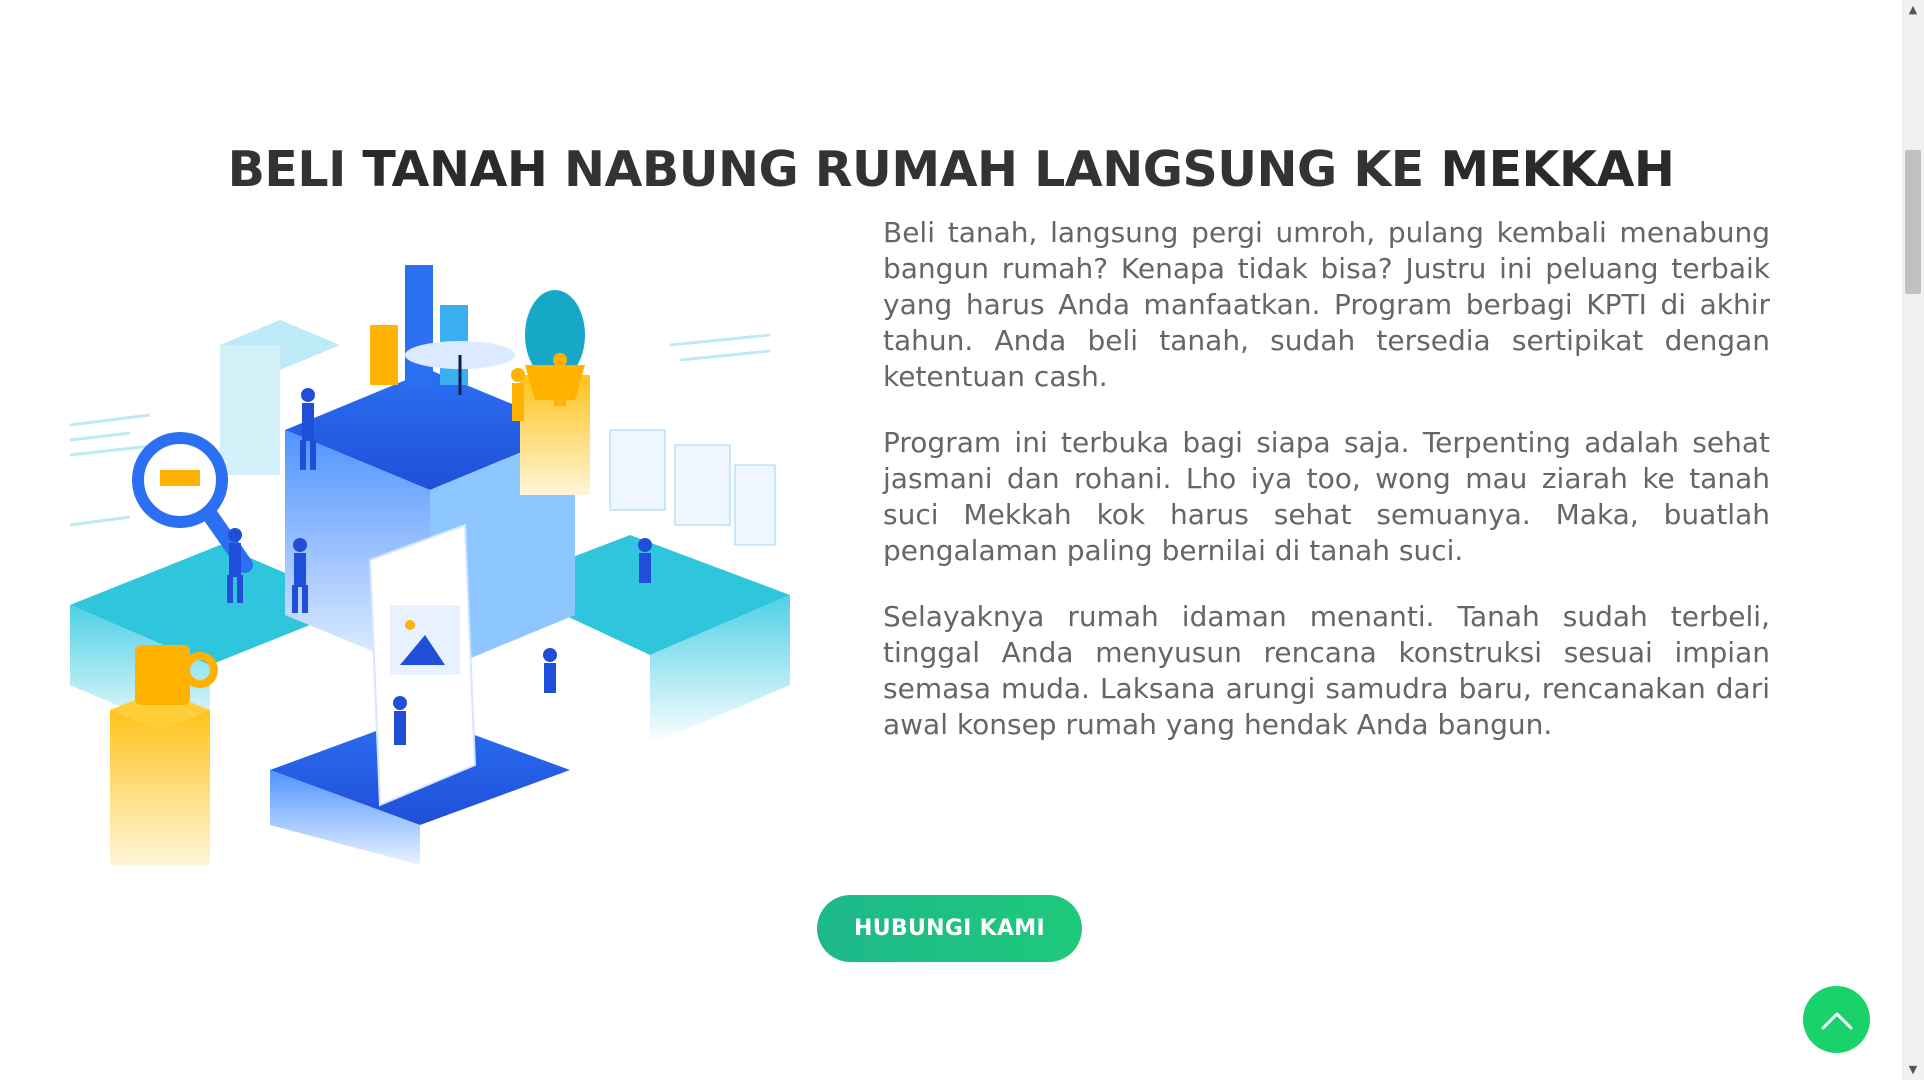 This screenshot has width=1924, height=1080. What do you see at coordinates (994, 169) in the screenshot?
I see `heading-part2: NABUNG RUMAH LANGSUNG KE` at bounding box center [994, 169].